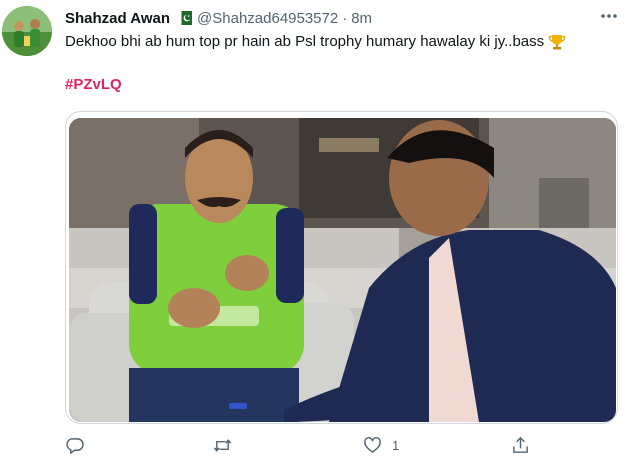 The width and height of the screenshot is (640, 470). I want to click on ellipsis-icon, so click(609, 16).